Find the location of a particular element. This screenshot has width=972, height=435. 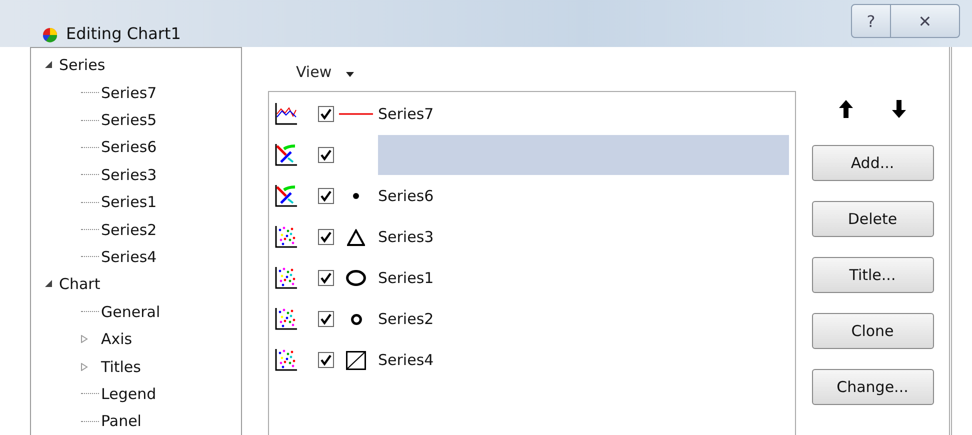

series-name: Series2 is located at coordinates (406, 319).